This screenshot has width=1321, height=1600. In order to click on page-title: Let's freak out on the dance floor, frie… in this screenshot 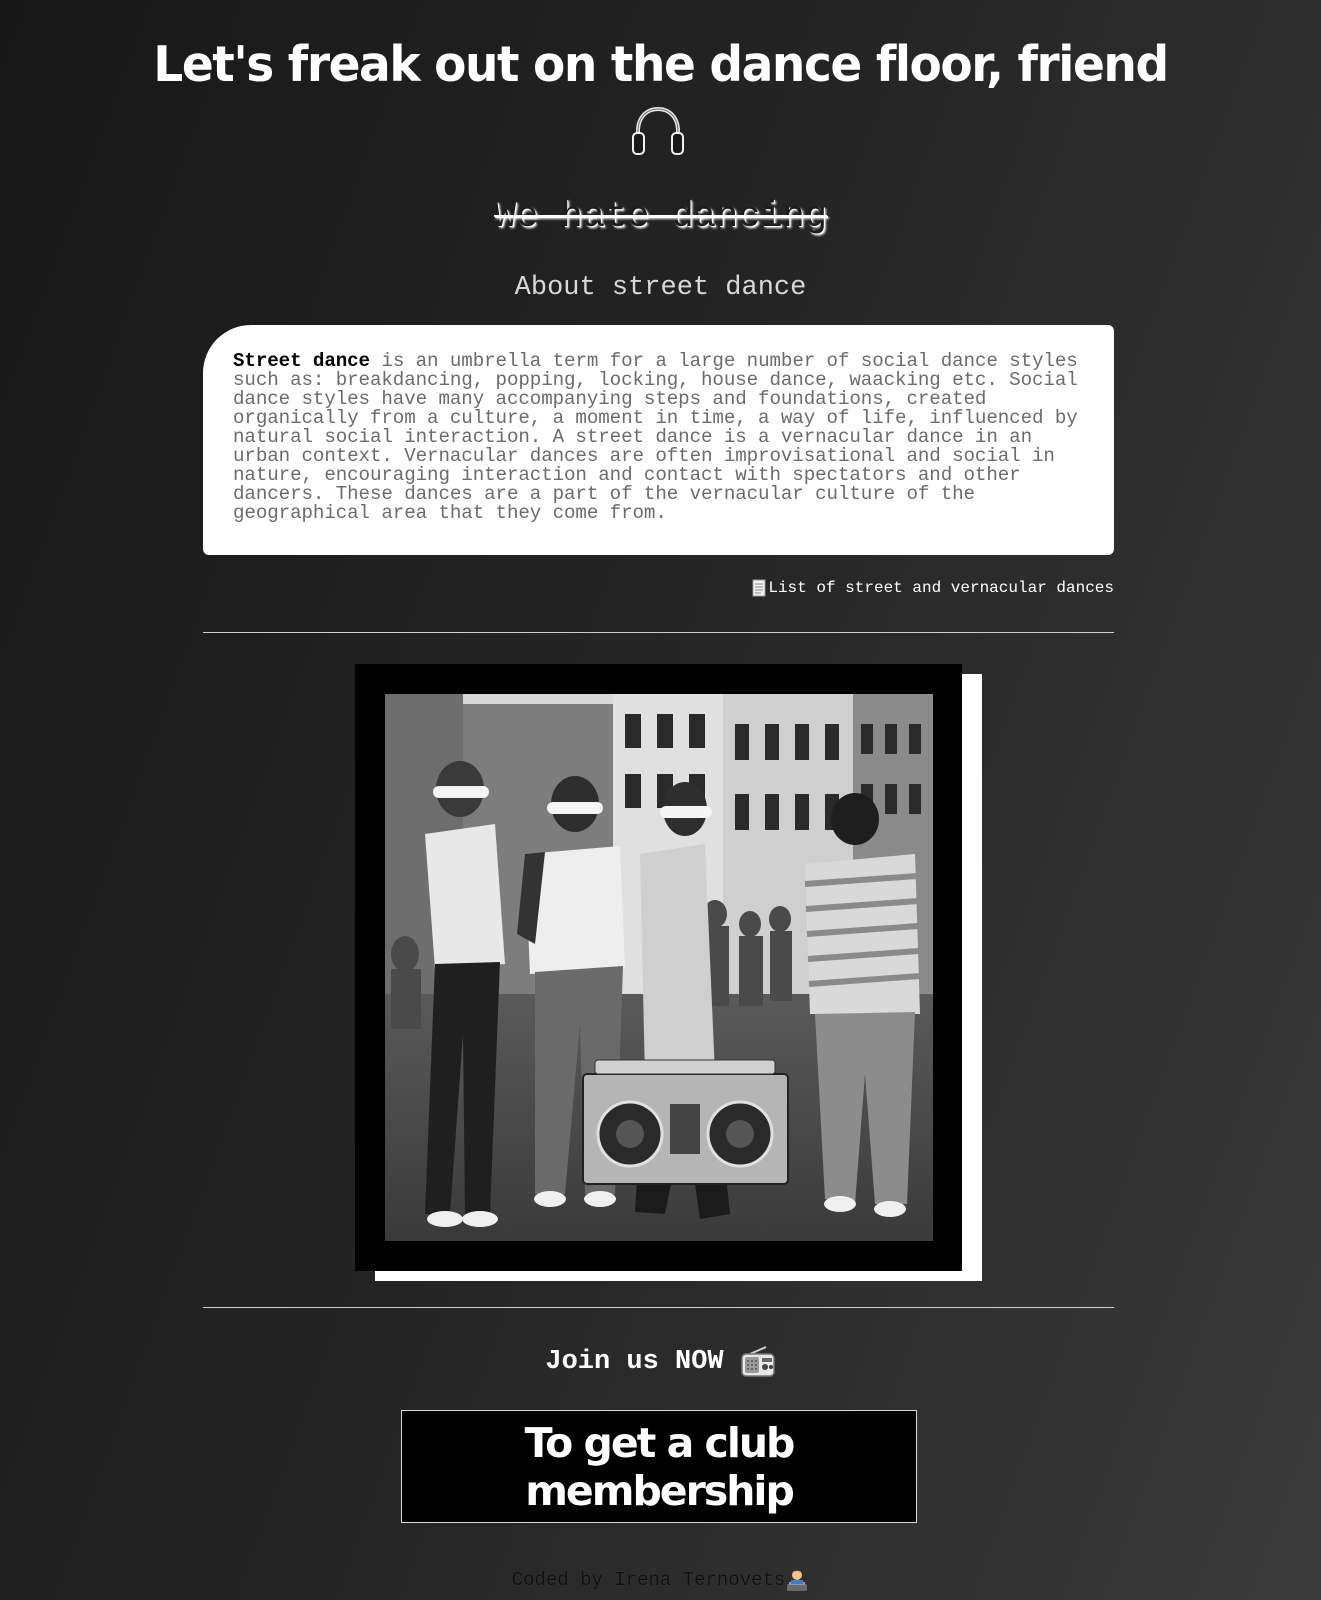, I will do `click(661, 64)`.